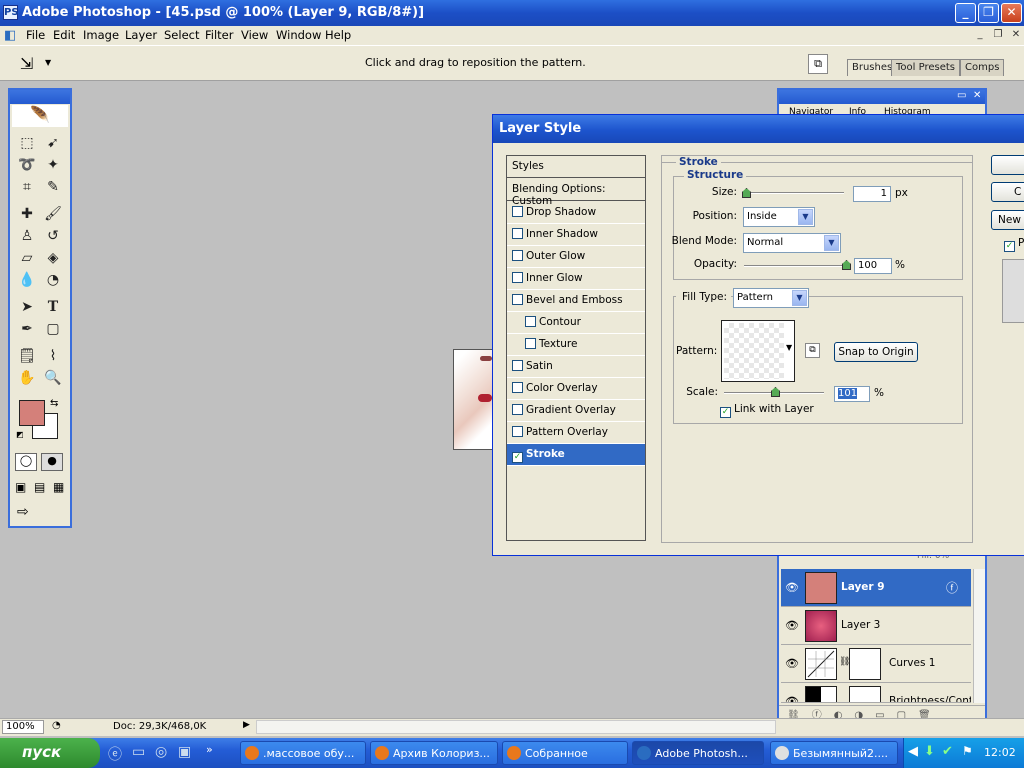  What do you see at coordinates (474, 399) in the screenshot?
I see `document-canvas` at bounding box center [474, 399].